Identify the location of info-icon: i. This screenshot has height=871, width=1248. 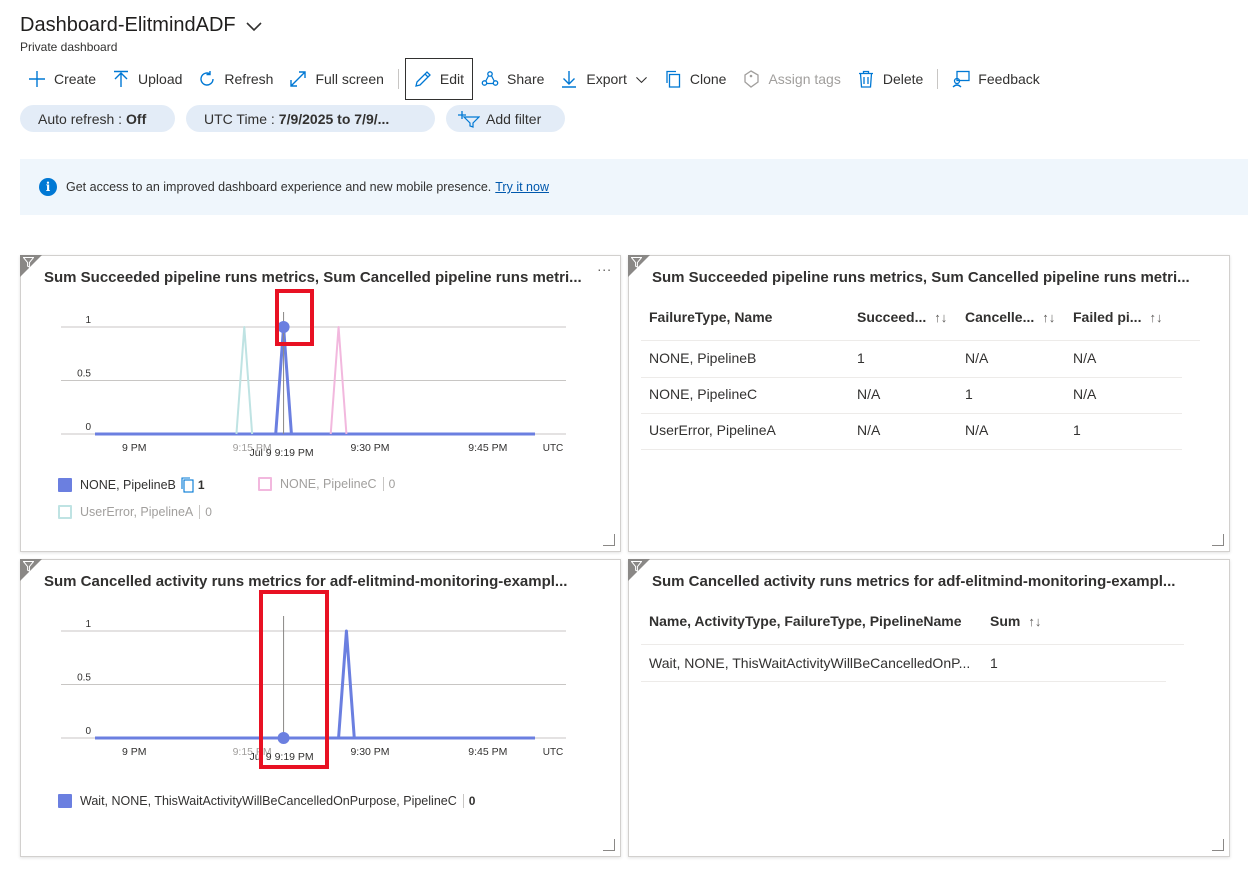
(48, 187).